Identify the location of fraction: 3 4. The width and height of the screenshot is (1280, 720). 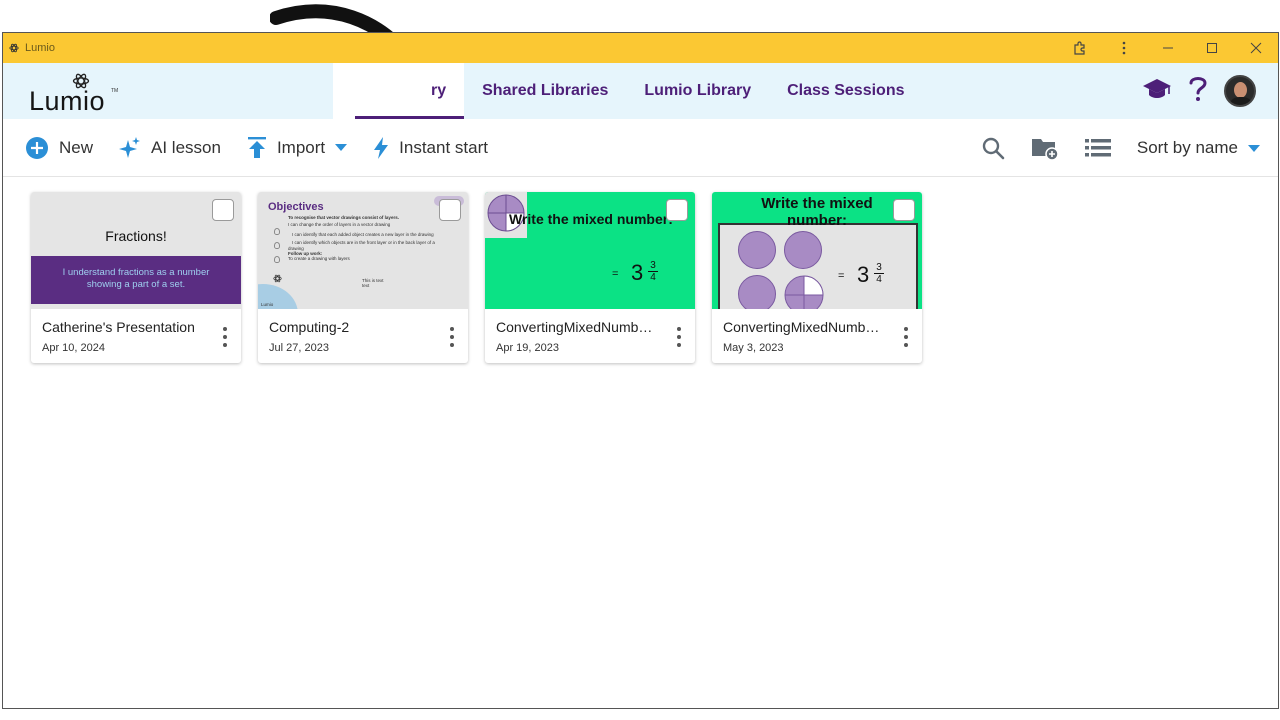
(879, 273).